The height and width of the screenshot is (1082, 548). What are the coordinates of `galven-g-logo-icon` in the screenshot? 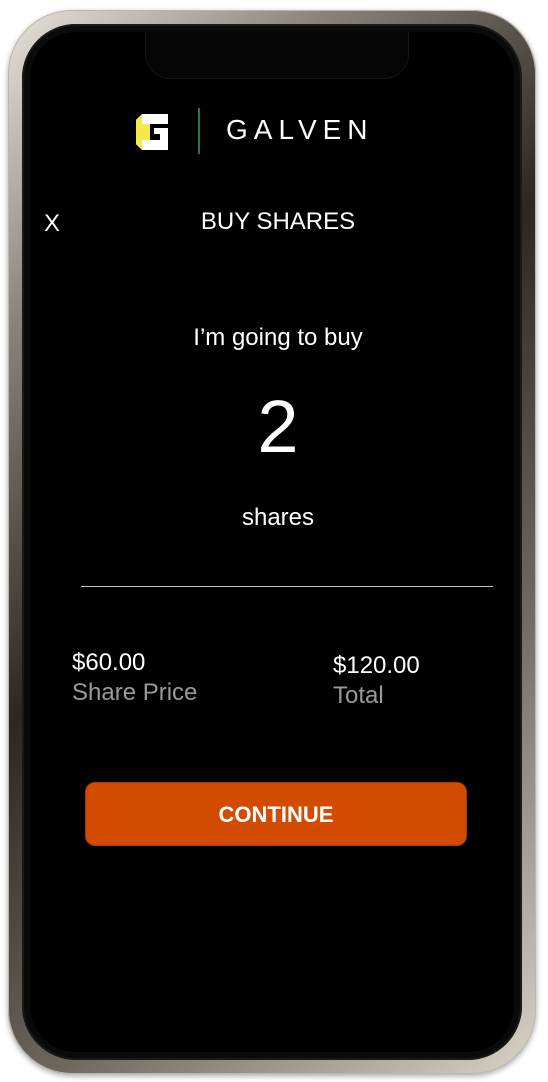 It's located at (152, 132).